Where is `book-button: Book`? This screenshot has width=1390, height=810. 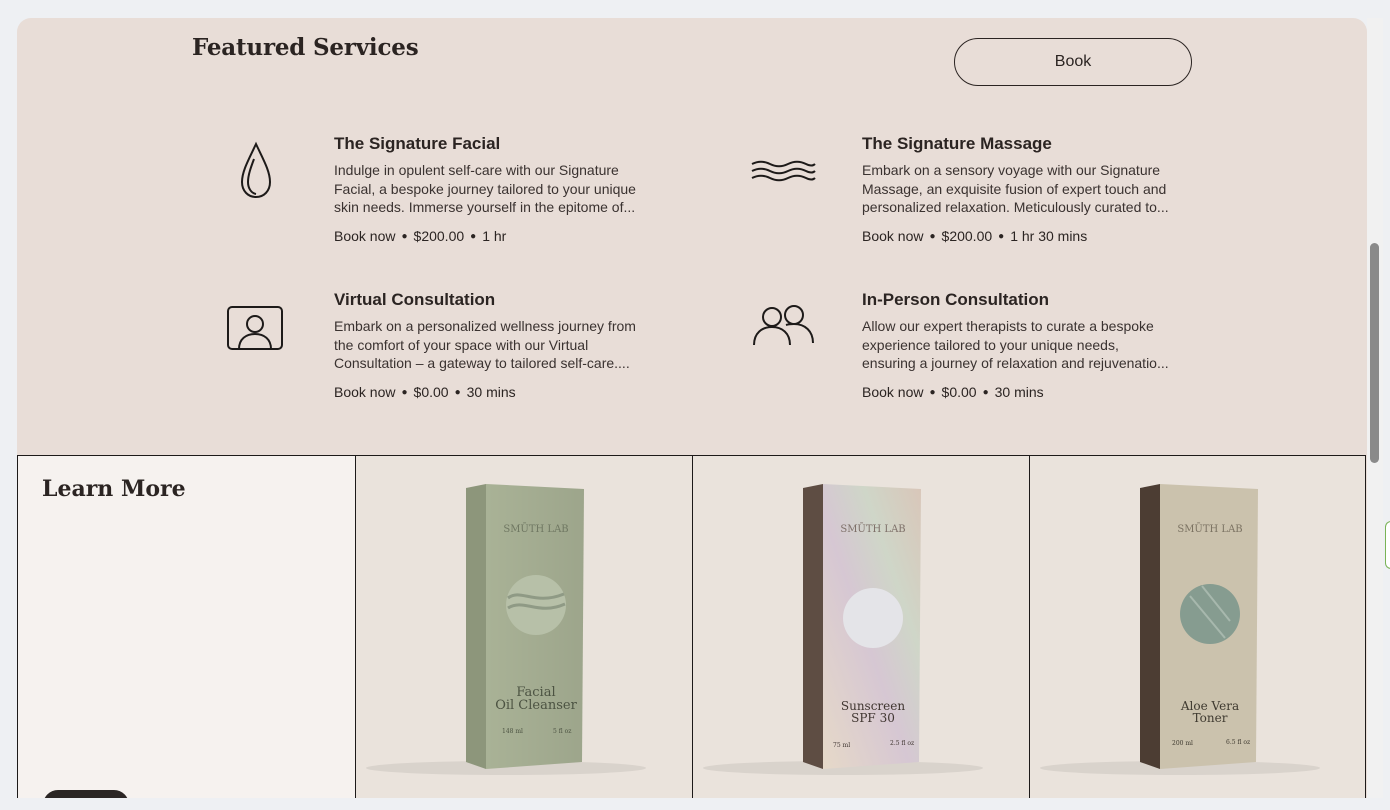
book-button: Book is located at coordinates (1073, 62).